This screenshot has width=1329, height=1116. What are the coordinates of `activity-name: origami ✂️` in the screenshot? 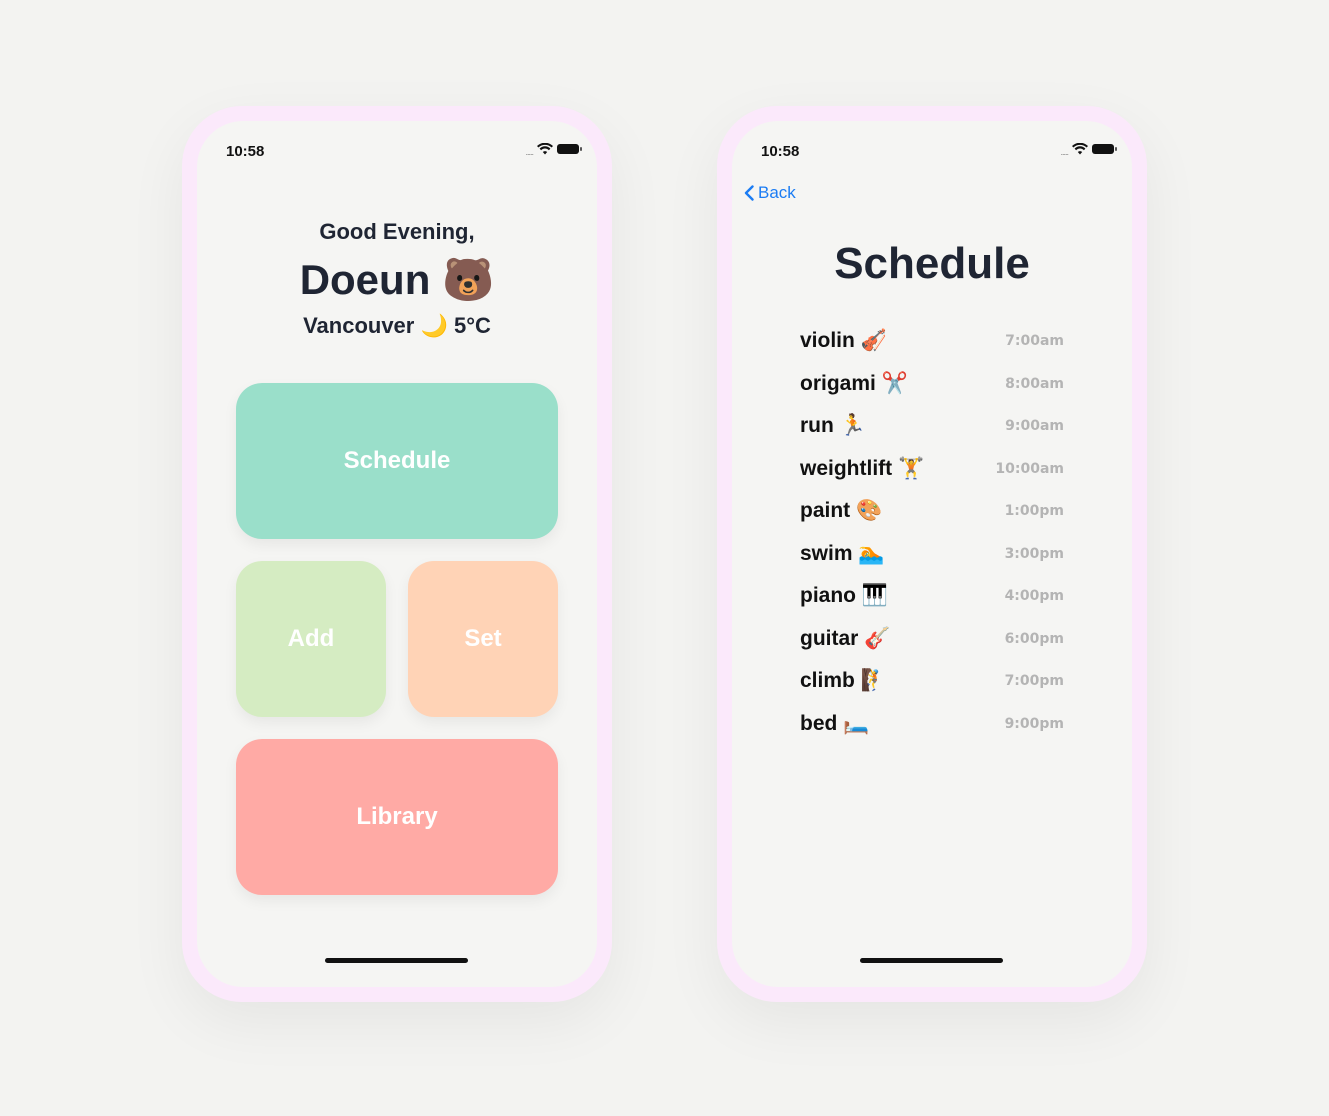 It's located at (854, 383).